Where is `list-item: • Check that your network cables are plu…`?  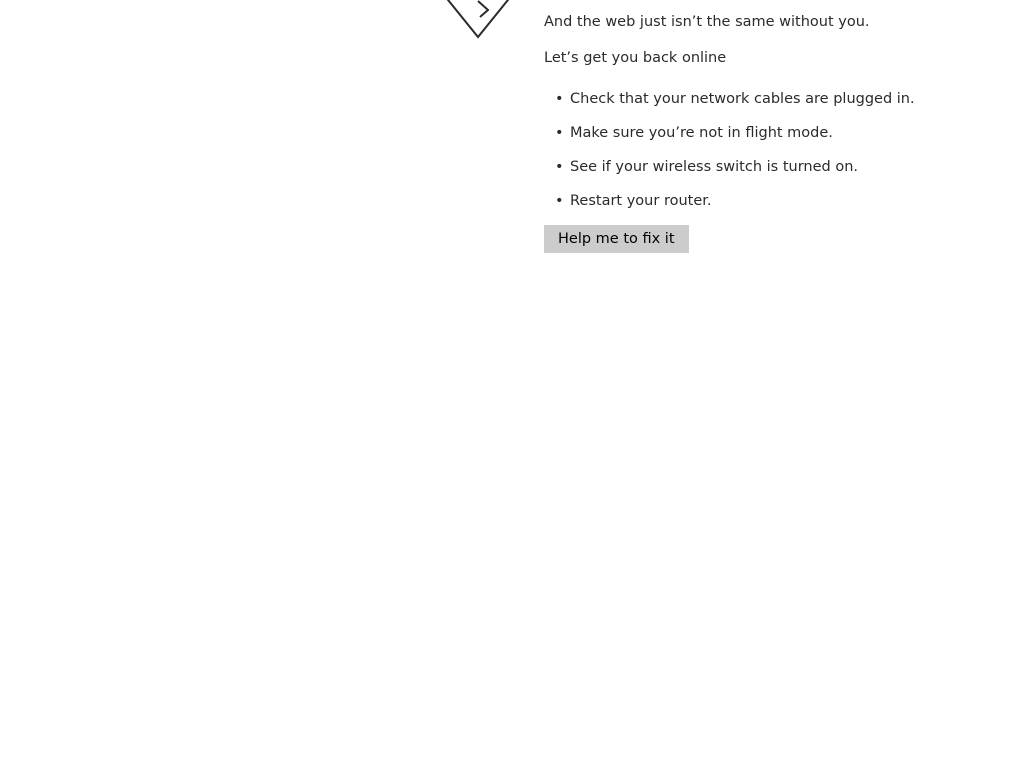 list-item: • Check that your network cables are plu… is located at coordinates (774, 99).